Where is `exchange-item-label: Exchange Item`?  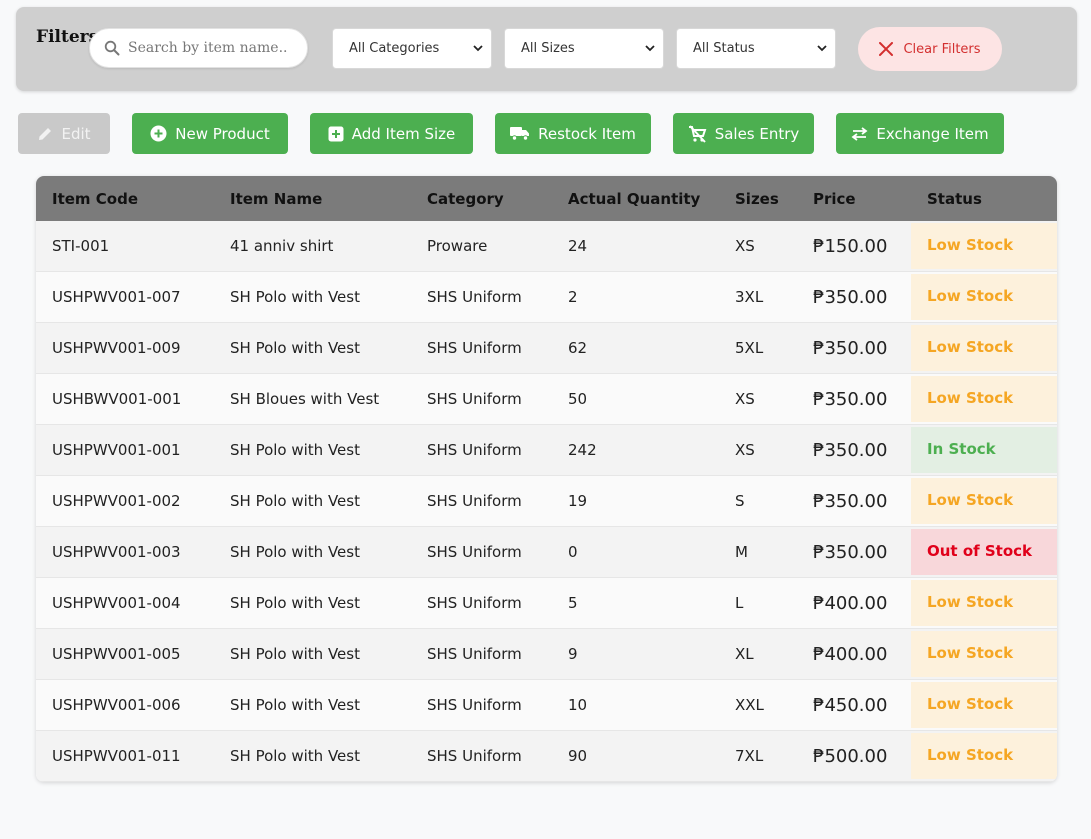
exchange-item-label: Exchange Item is located at coordinates (932, 133).